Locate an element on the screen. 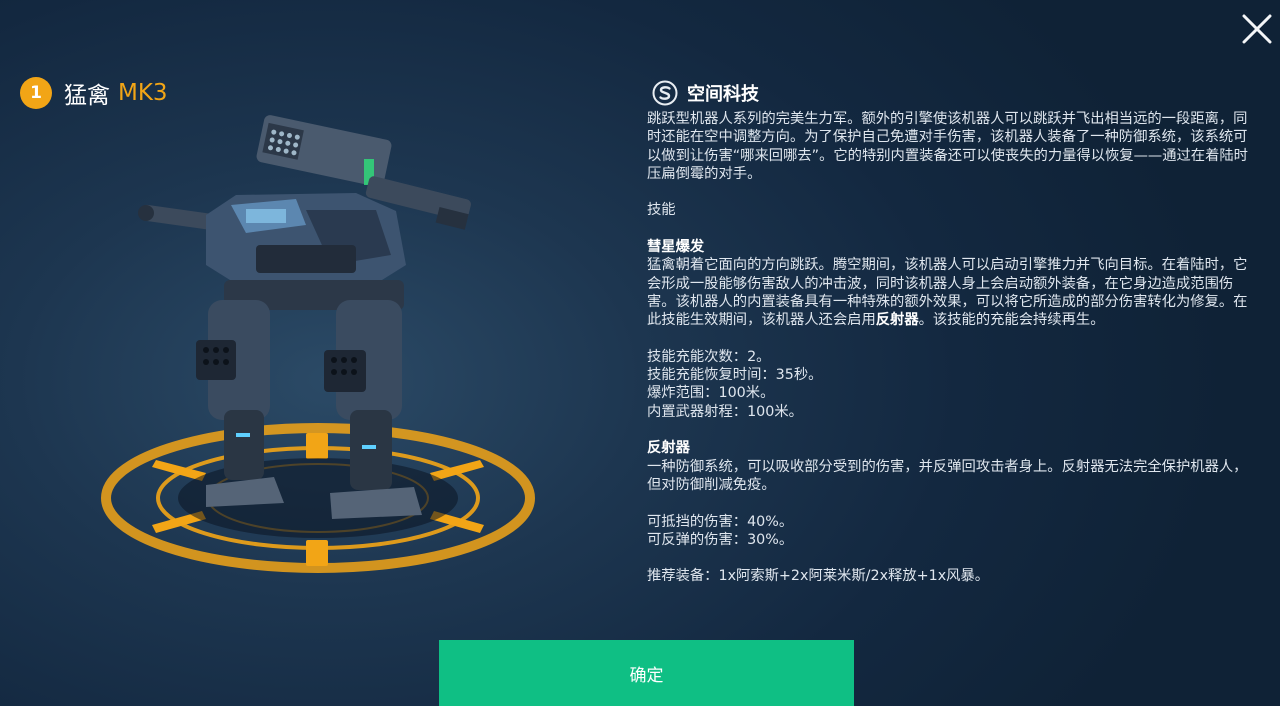  robot-title: 1 猛禽 MK3 is located at coordinates (94, 93).